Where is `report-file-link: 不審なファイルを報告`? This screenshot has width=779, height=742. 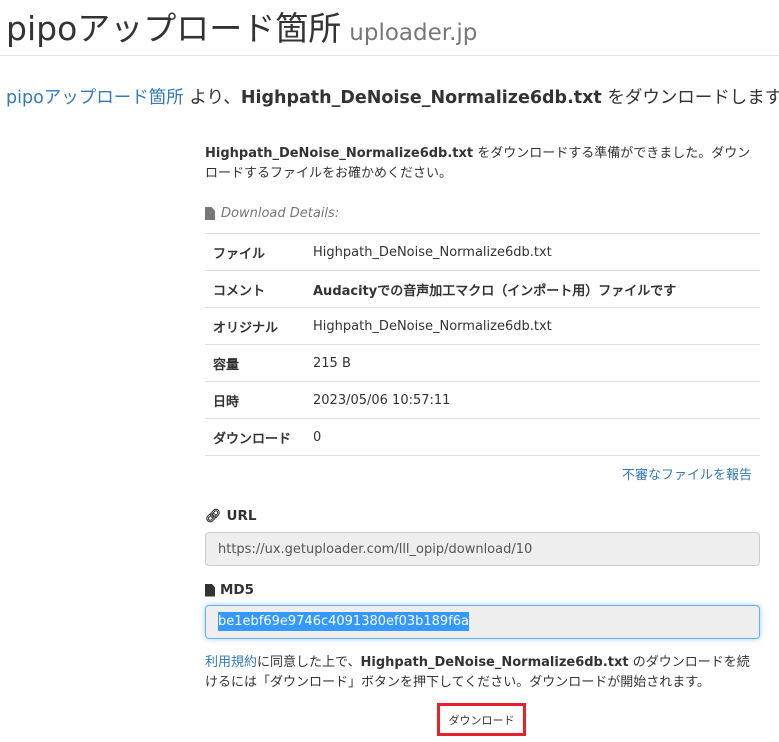 report-file-link: 不審なファイルを報告 is located at coordinates (687, 473).